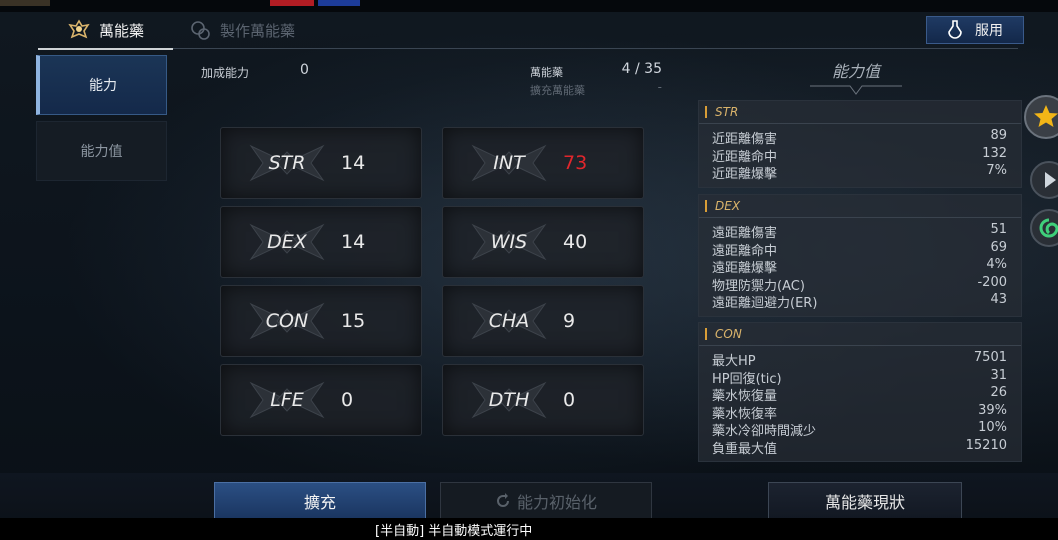 The width and height of the screenshot is (1058, 540). What do you see at coordinates (860, 155) in the screenshot?
I see `ability-row: 近距離命中 132` at bounding box center [860, 155].